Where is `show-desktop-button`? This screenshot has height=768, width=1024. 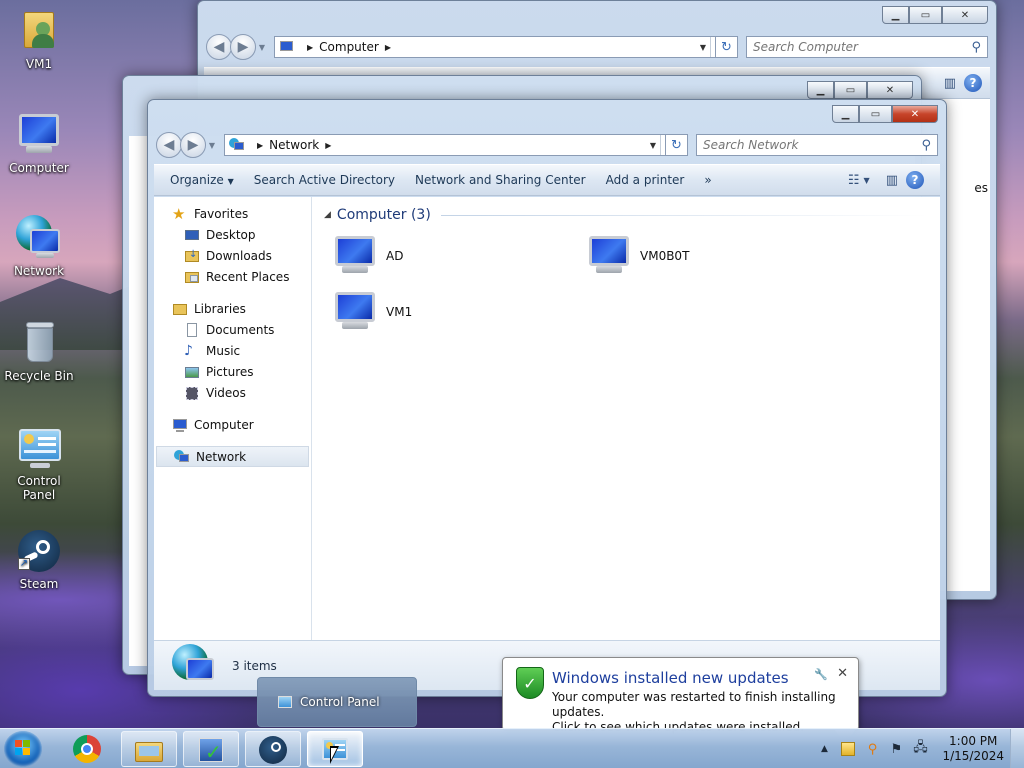 show-desktop-button is located at coordinates (1017, 748).